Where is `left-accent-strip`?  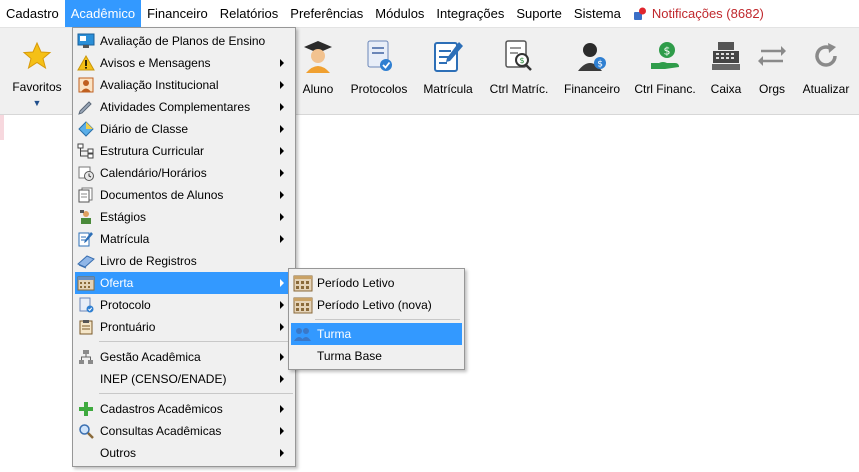 left-accent-strip is located at coordinates (2, 127).